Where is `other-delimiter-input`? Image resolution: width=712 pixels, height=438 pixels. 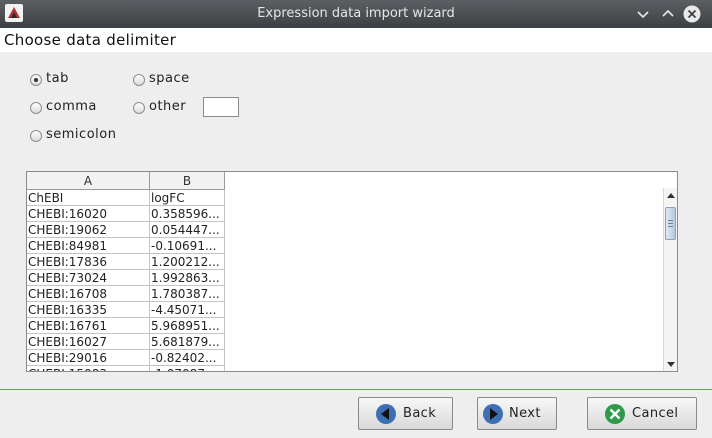
other-delimiter-input is located at coordinates (221, 107).